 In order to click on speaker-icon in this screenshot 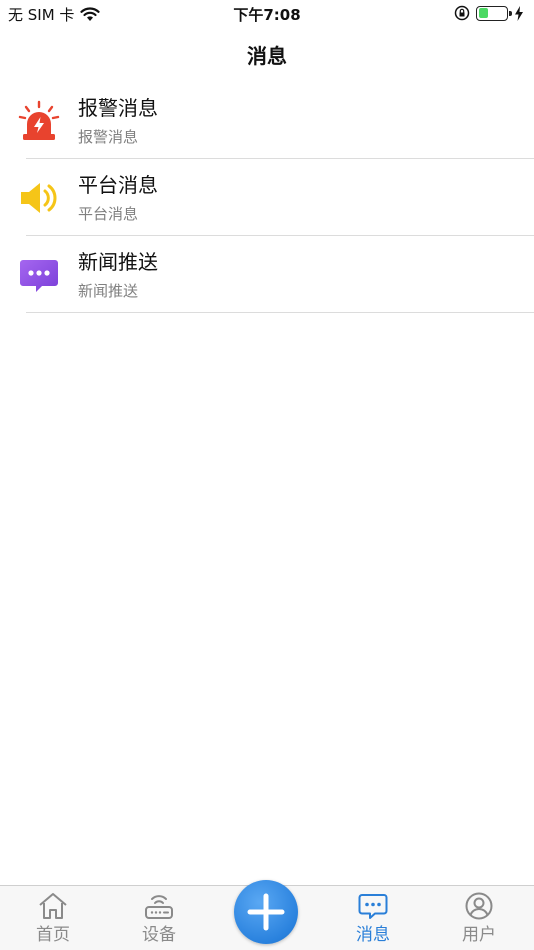, I will do `click(39, 198)`.